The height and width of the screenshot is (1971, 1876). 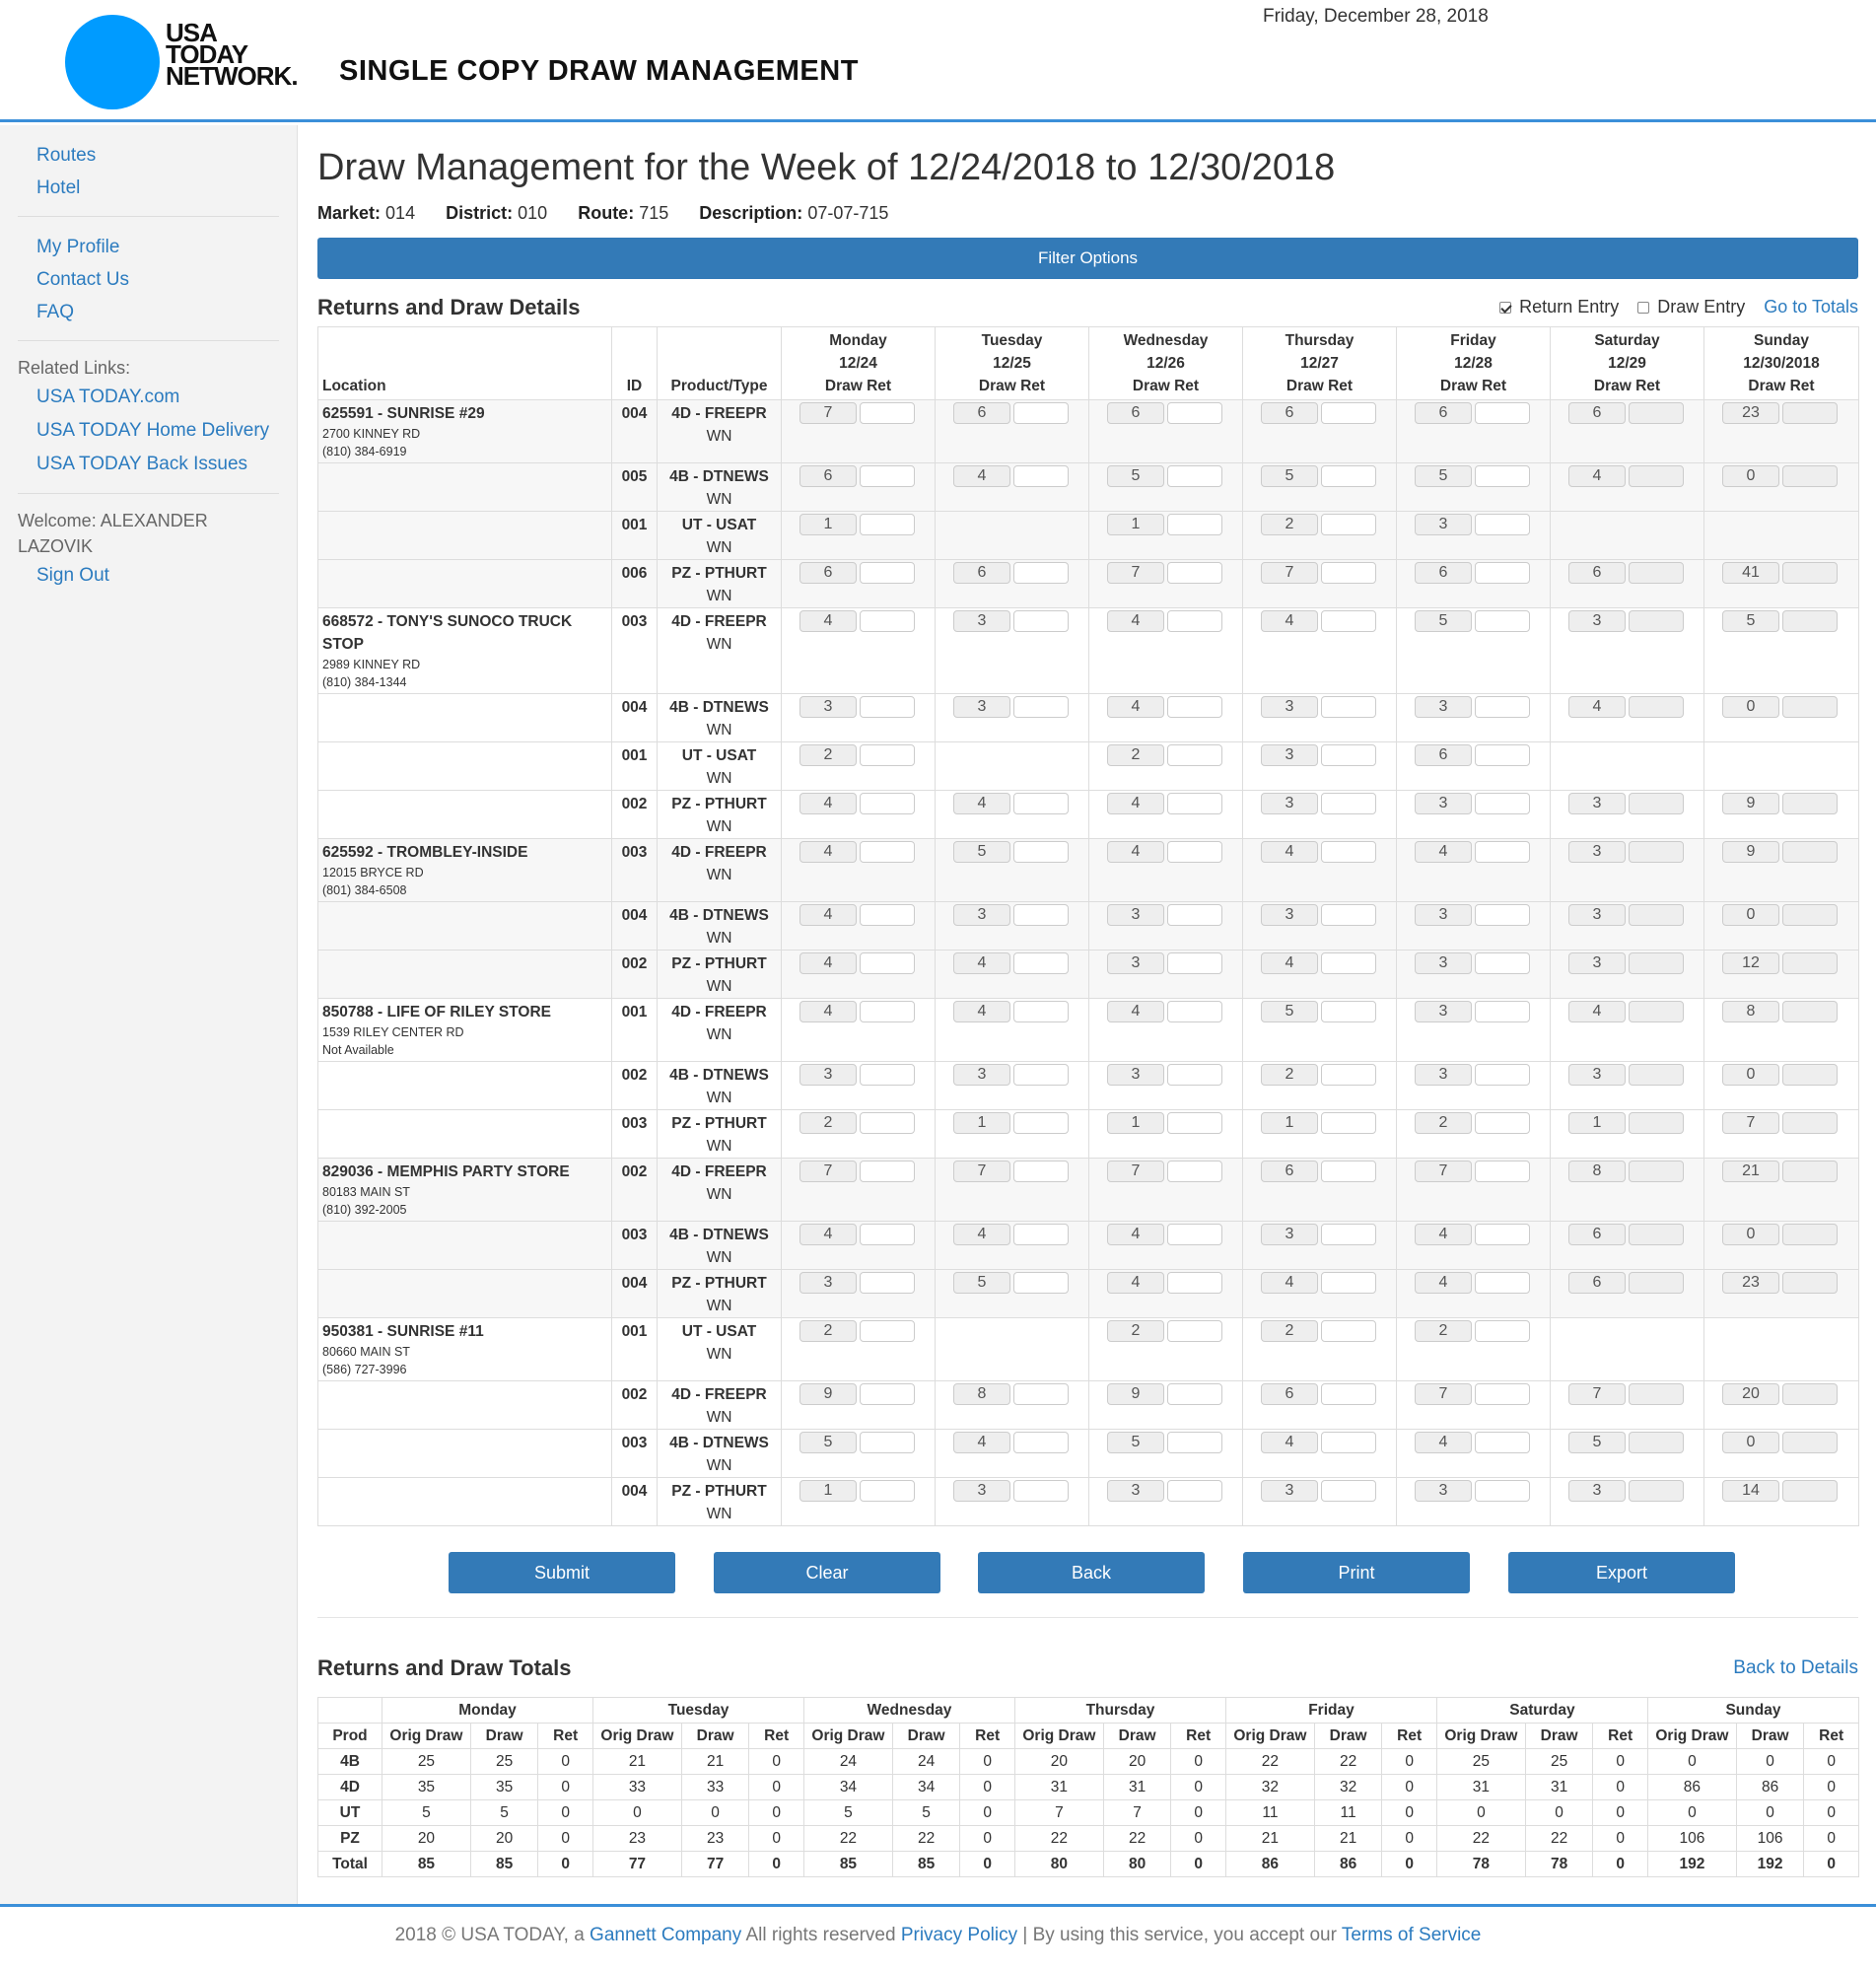 What do you see at coordinates (562, 1572) in the screenshot?
I see `submit-button: Submit` at bounding box center [562, 1572].